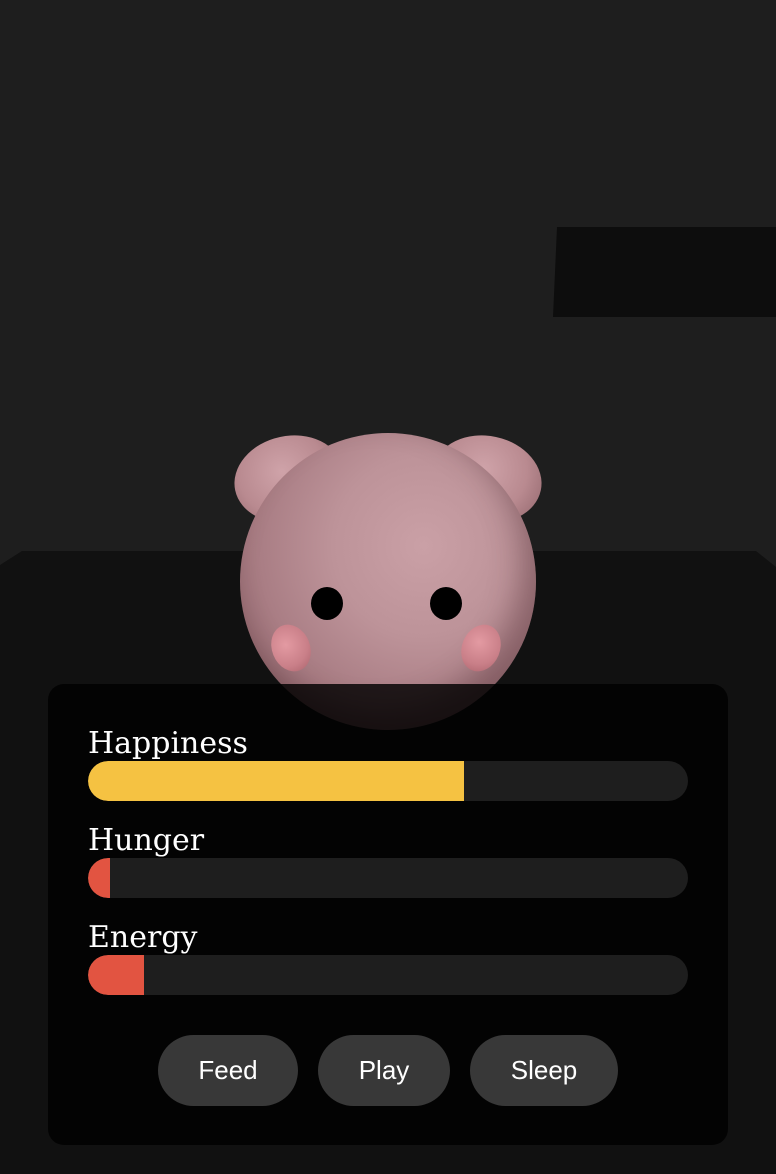 This screenshot has height=1174, width=776. Describe the element at coordinates (664, 272) in the screenshot. I see `wall-shelf` at that location.